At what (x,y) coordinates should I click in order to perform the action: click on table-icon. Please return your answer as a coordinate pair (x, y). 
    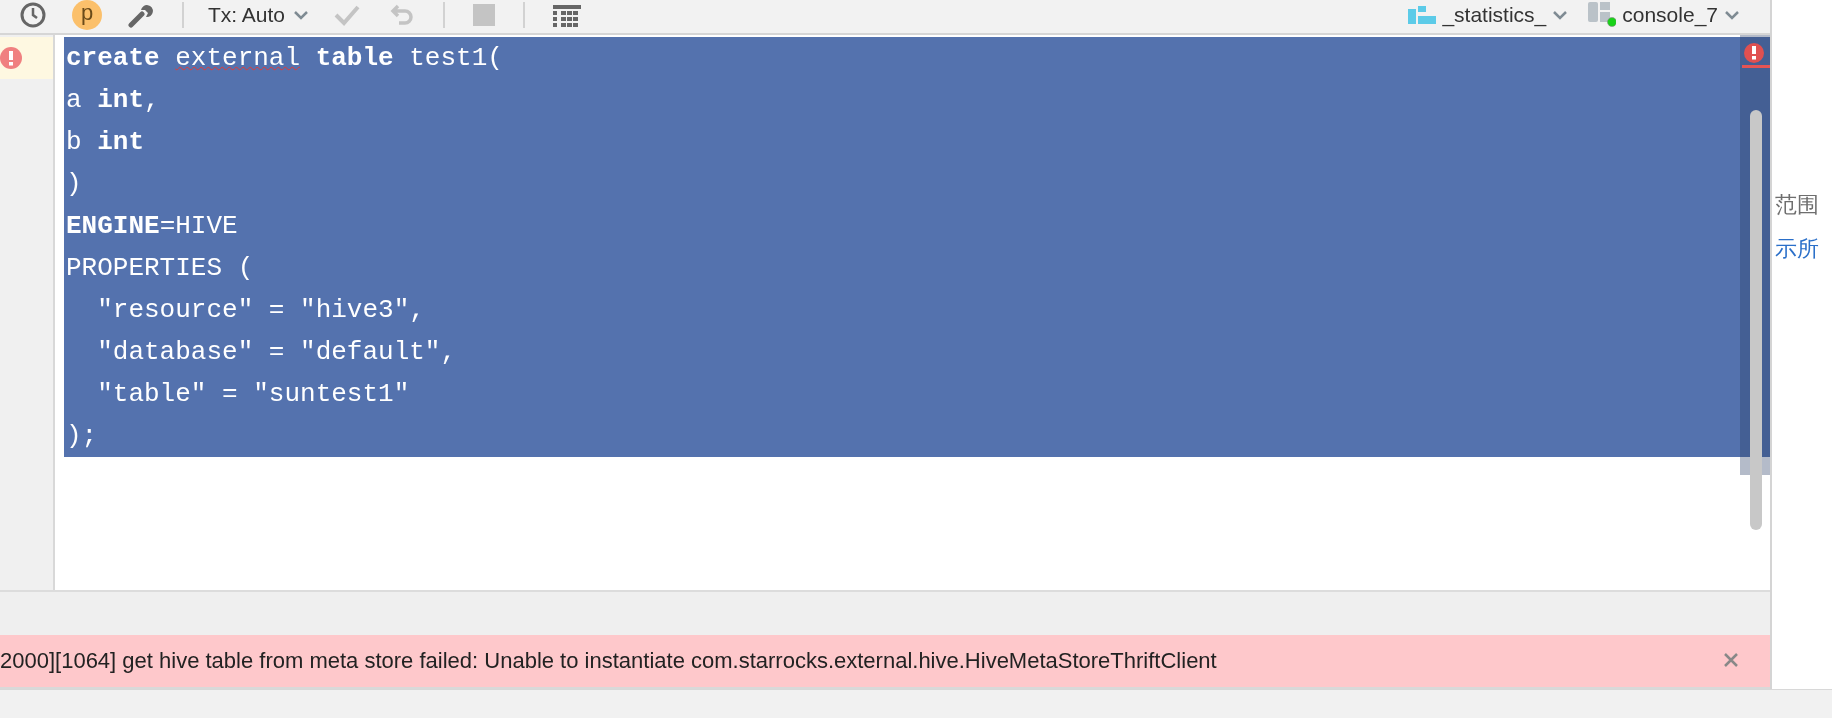
    Looking at the image, I should click on (567, 14).